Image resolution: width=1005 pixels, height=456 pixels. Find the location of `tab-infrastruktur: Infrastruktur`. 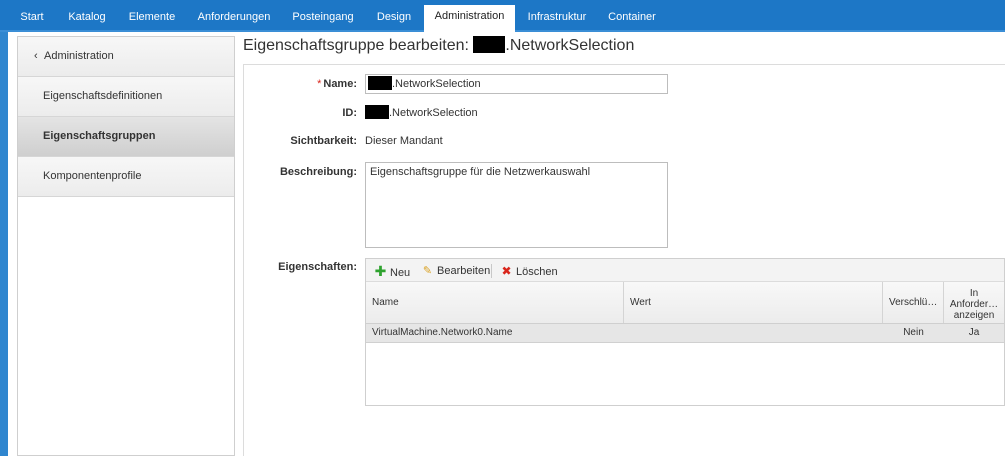

tab-infrastruktur: Infrastruktur is located at coordinates (557, 19).